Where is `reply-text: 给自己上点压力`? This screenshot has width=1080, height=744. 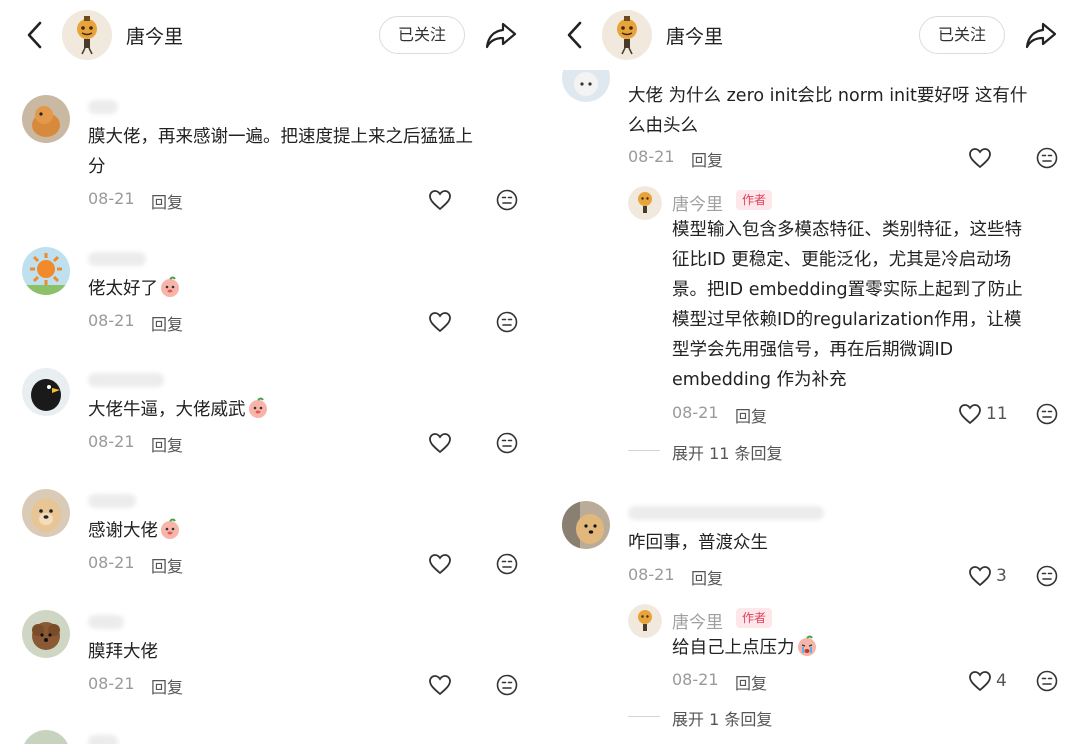
reply-text: 给自己上点压力 is located at coordinates (745, 648).